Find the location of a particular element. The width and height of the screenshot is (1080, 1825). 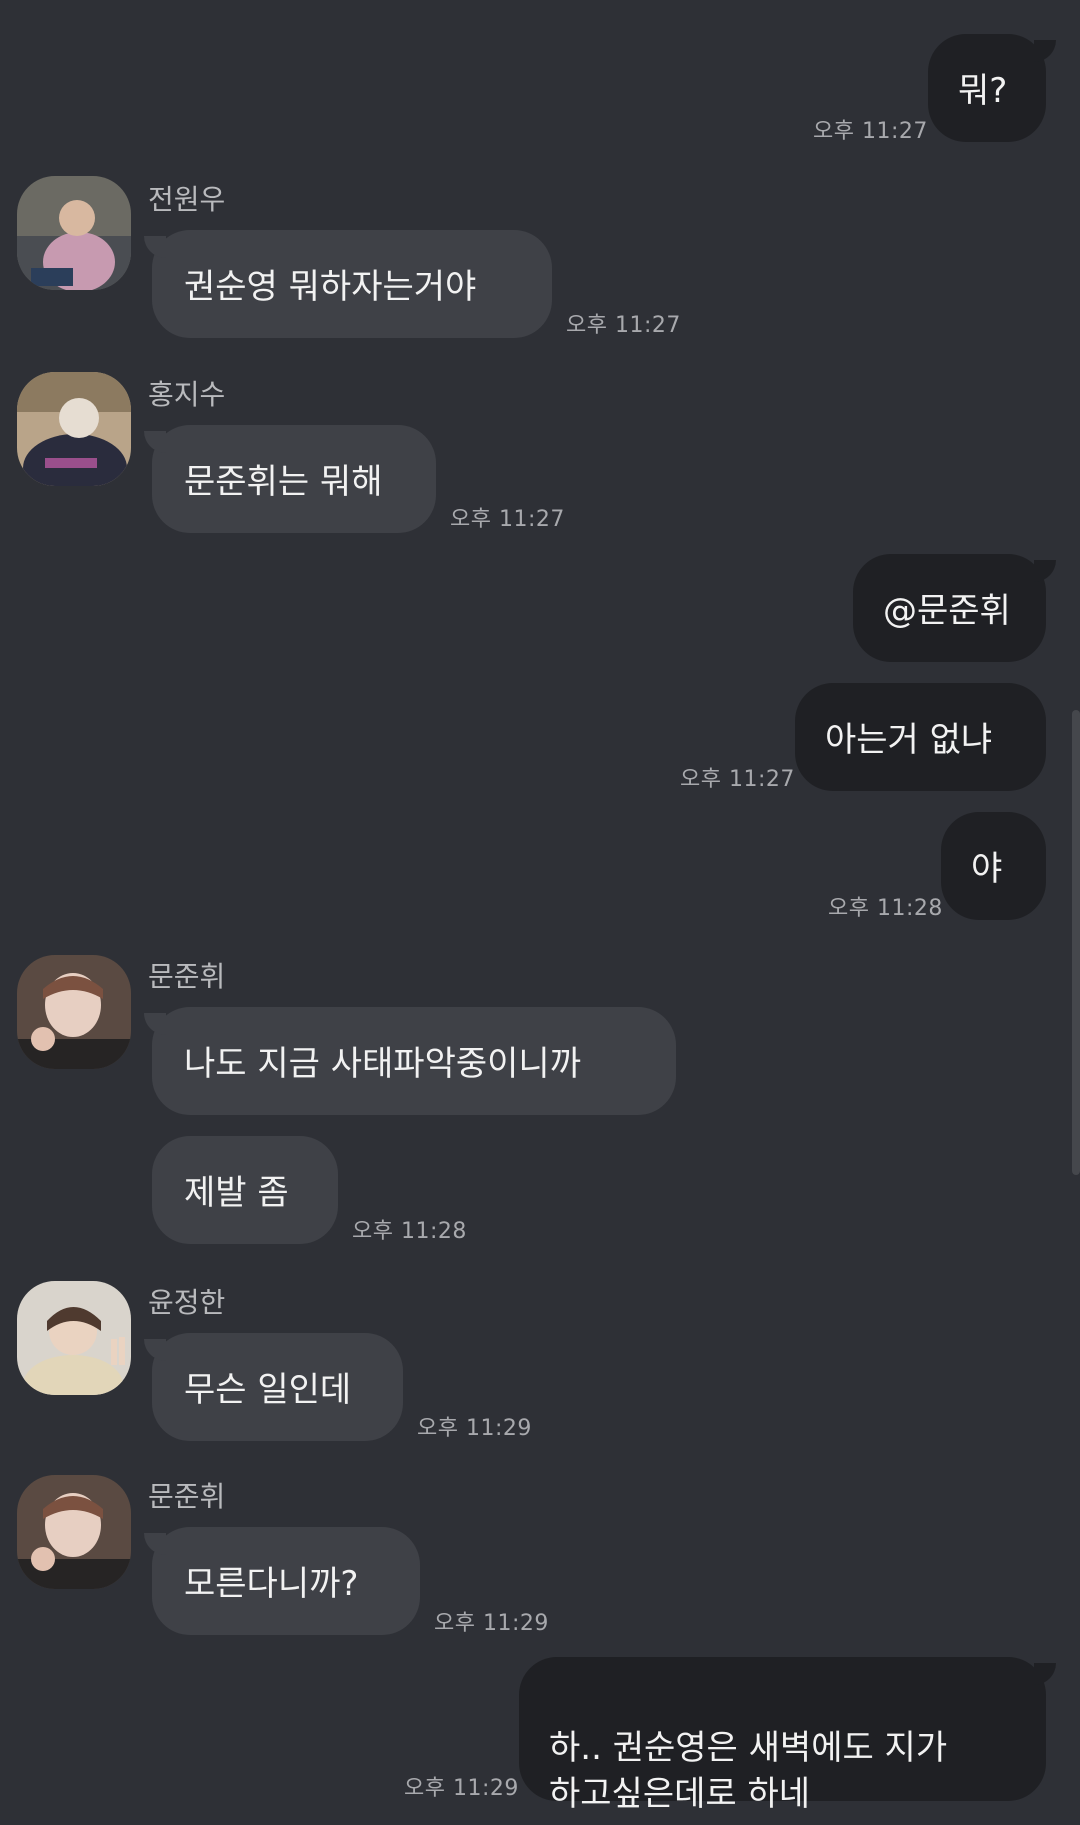

message-bubble: 권순영 뭐하자는거야 is located at coordinates (352, 284).